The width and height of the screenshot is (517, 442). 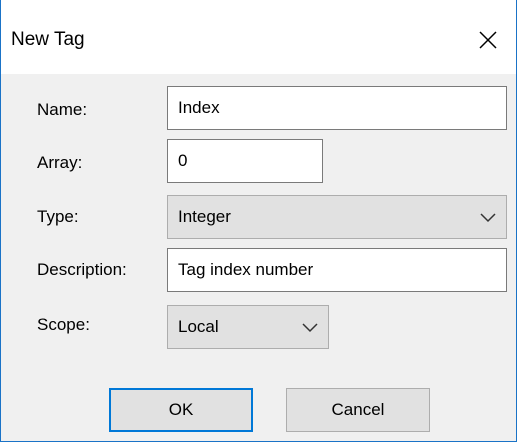 What do you see at coordinates (337, 217) in the screenshot?
I see `type-select: Integer` at bounding box center [337, 217].